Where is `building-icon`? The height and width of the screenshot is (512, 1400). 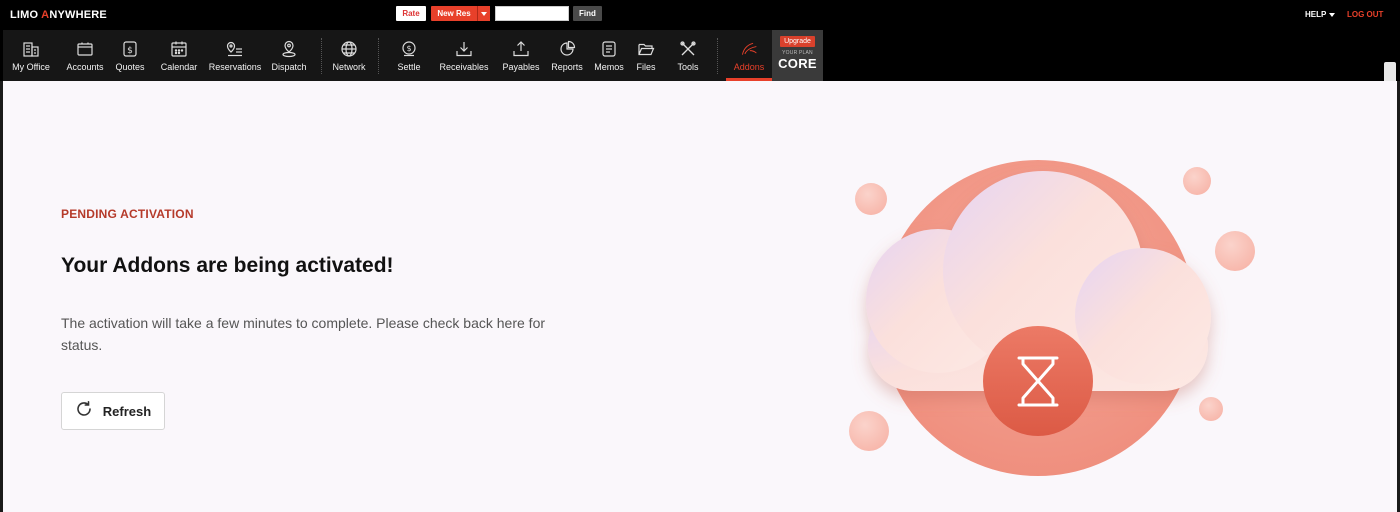
building-icon is located at coordinates (31, 49).